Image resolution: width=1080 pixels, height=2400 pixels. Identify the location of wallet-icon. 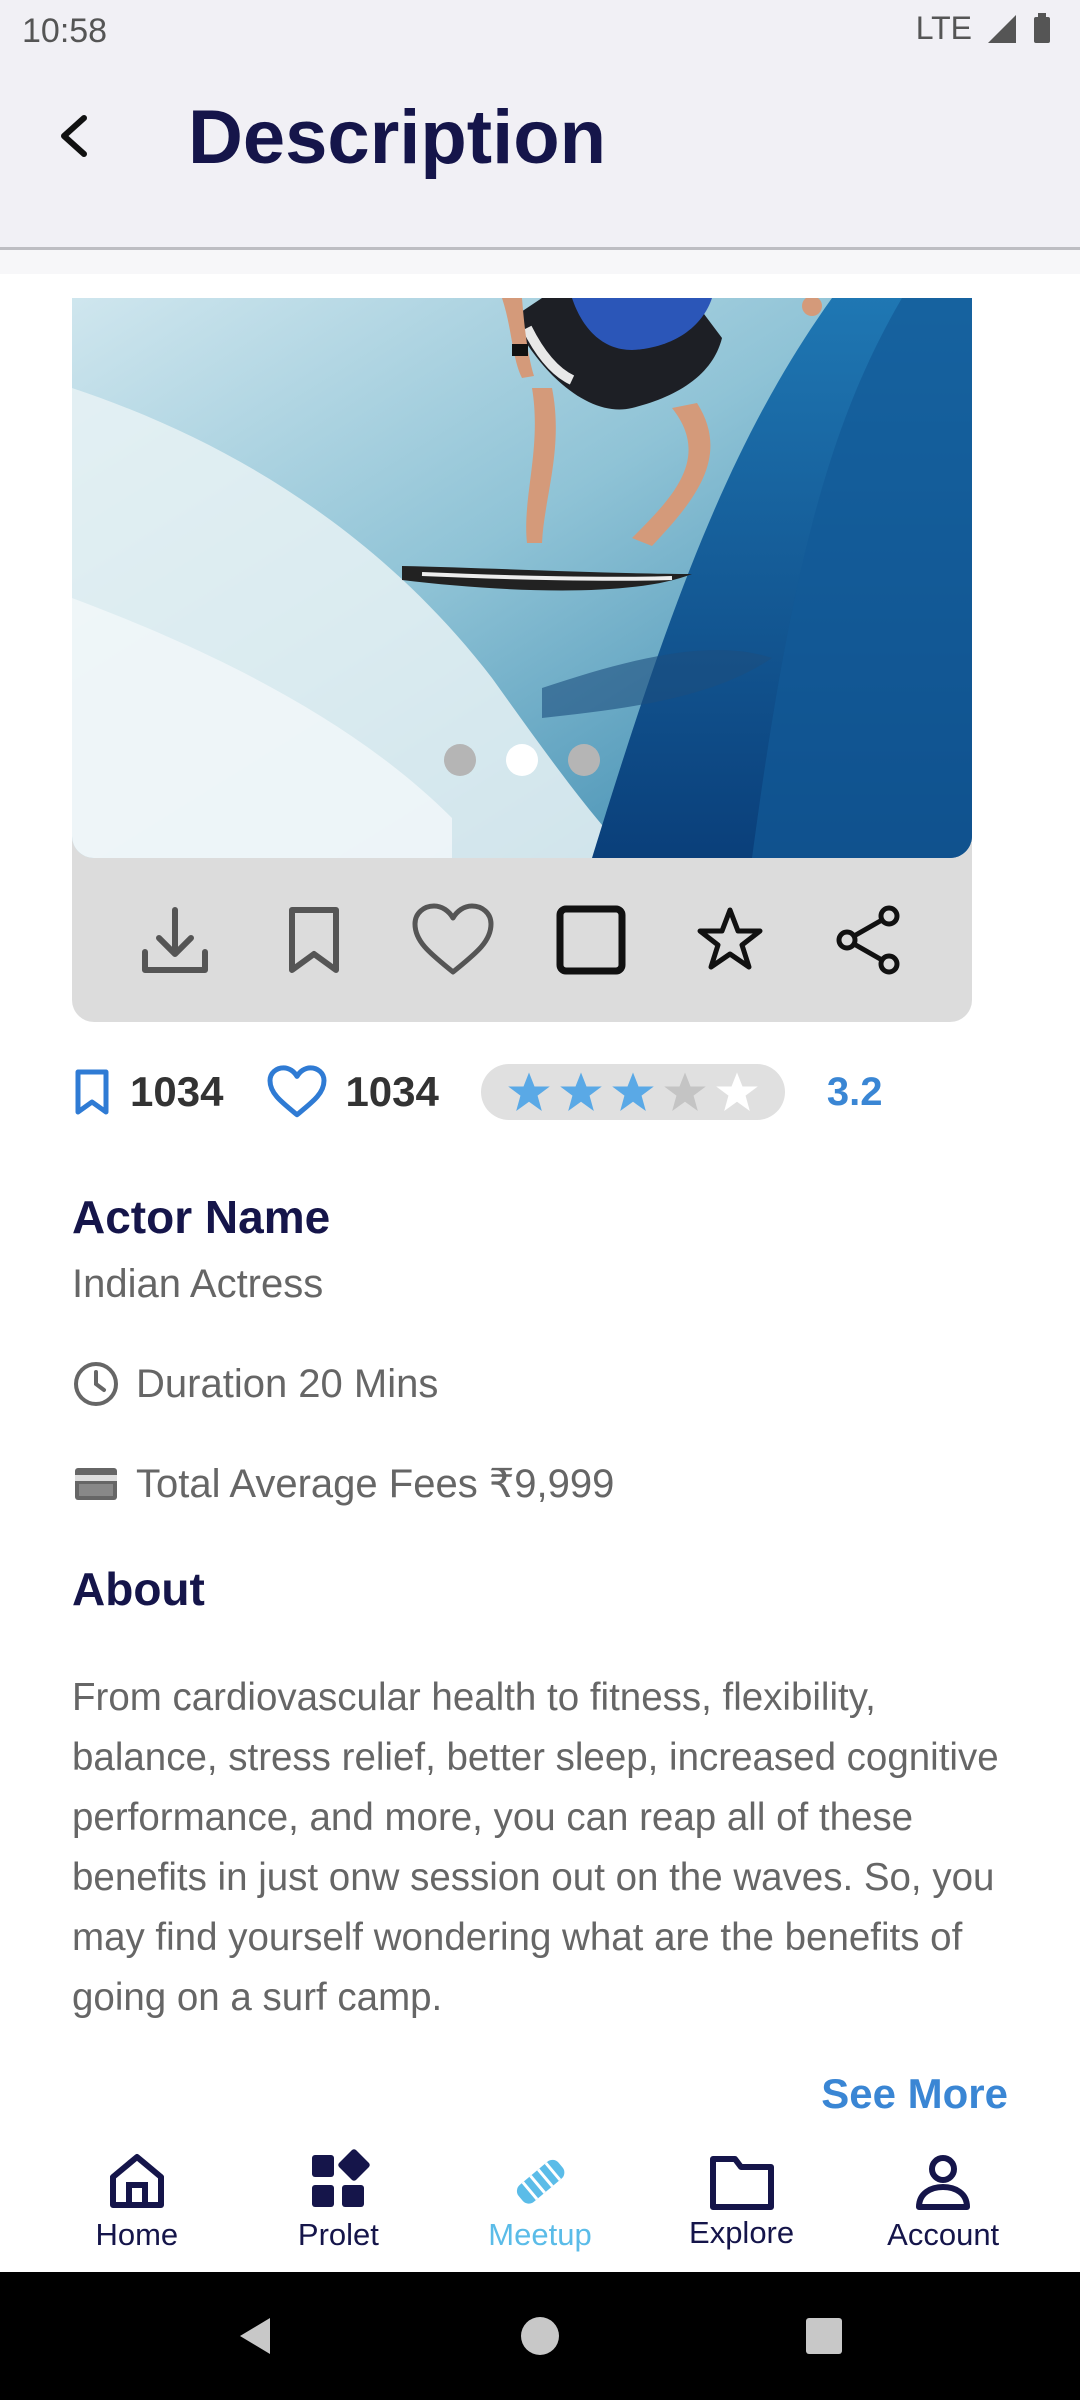
(96, 1484).